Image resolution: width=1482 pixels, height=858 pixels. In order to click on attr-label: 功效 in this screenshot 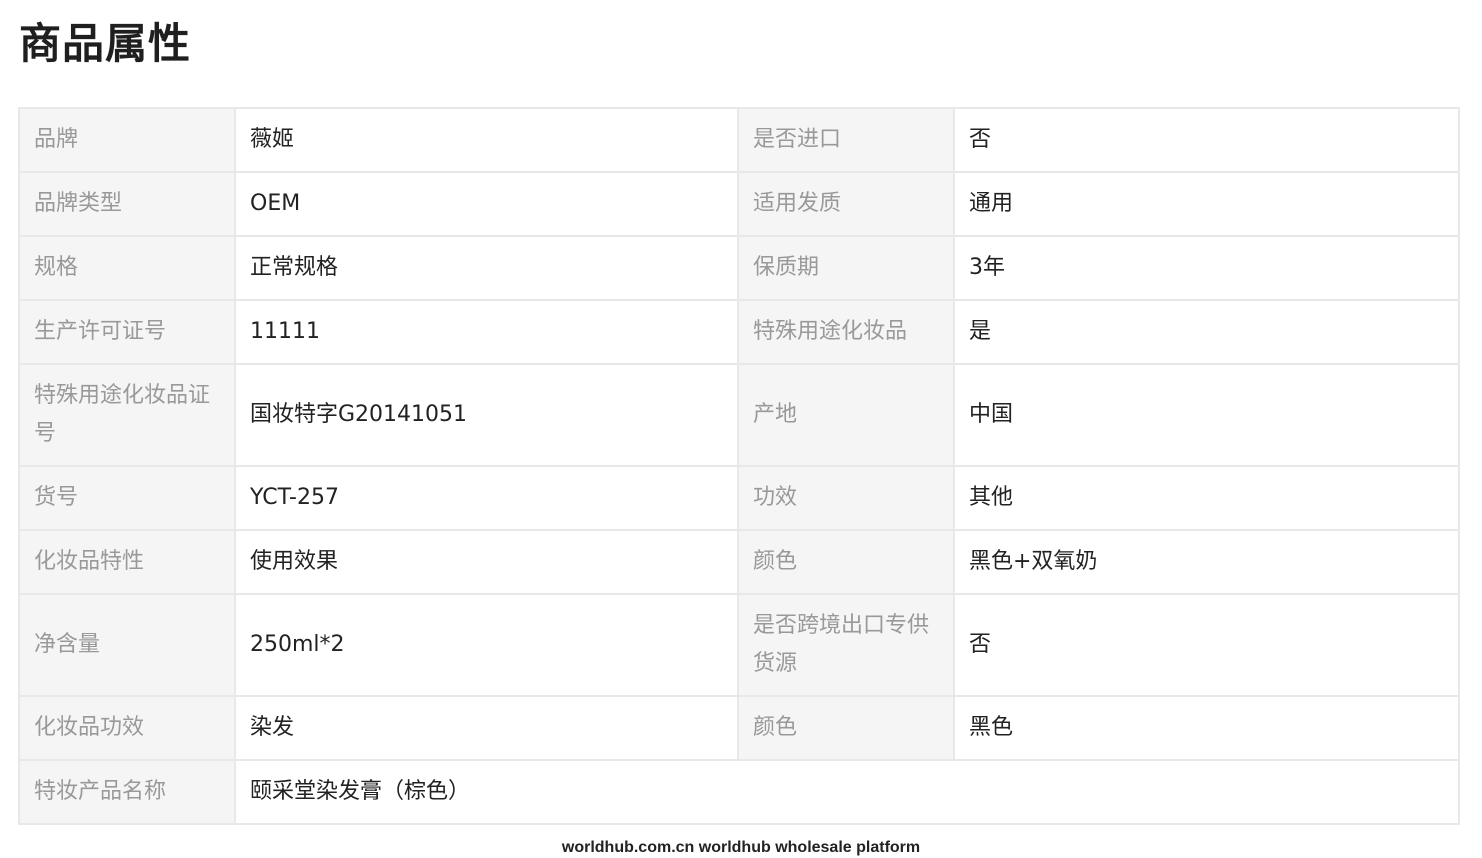, I will do `click(846, 498)`.